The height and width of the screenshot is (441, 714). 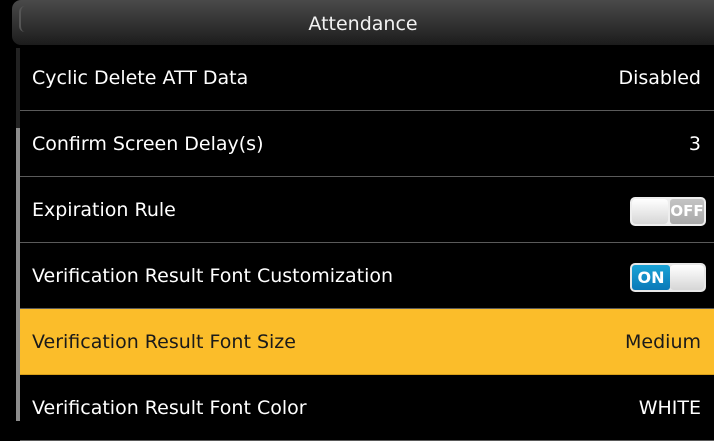 What do you see at coordinates (148, 144) in the screenshot?
I see `setting-label: Confirm Screen Delay(s)` at bounding box center [148, 144].